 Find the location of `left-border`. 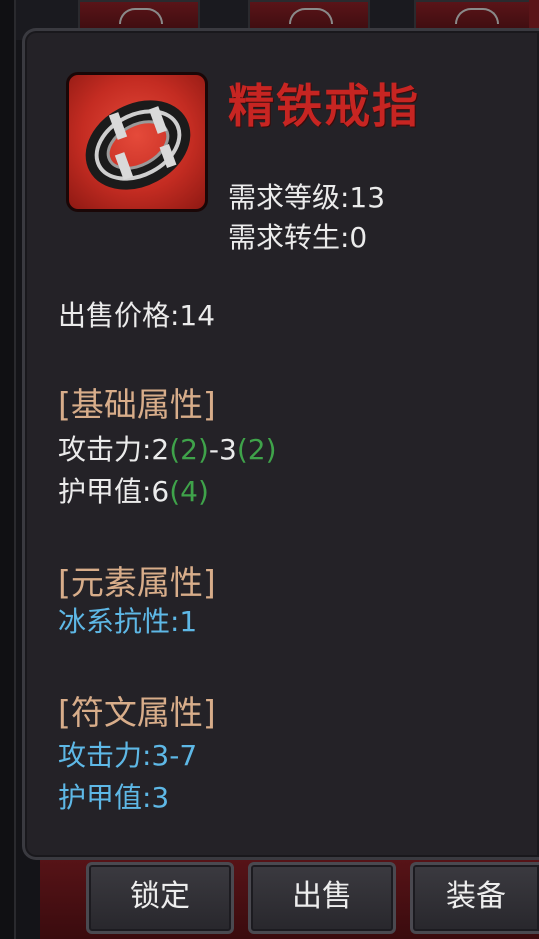

left-border is located at coordinates (8, 469).